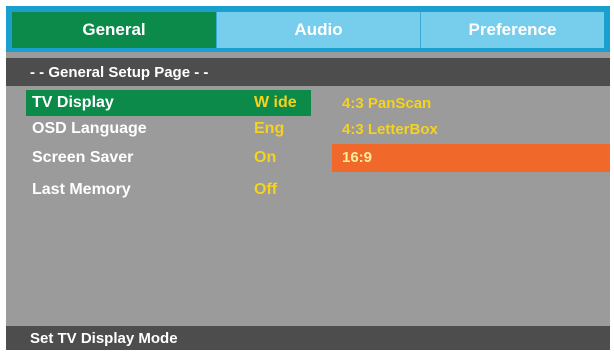  What do you see at coordinates (81, 189) in the screenshot?
I see `setting-label: Last Memory` at bounding box center [81, 189].